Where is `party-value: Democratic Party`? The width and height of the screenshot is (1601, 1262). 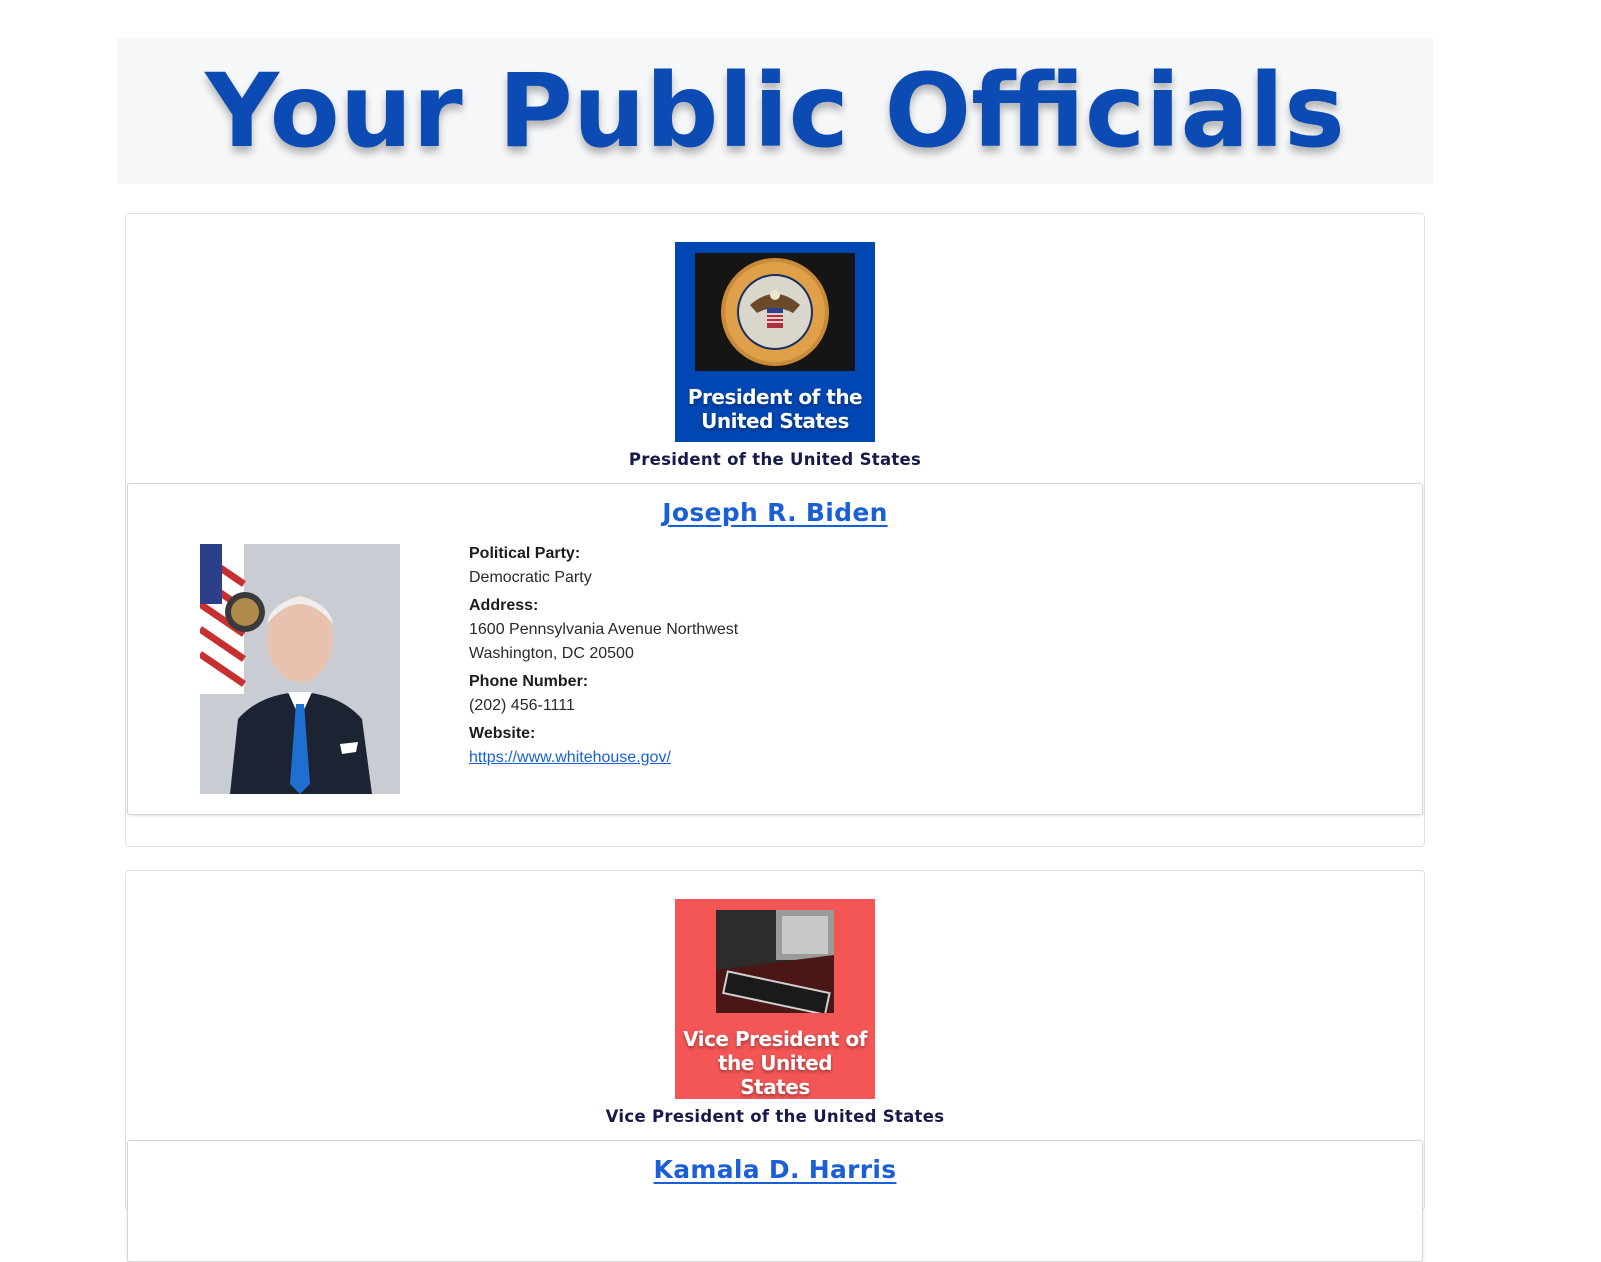
party-value: Democratic Party is located at coordinates (530, 577).